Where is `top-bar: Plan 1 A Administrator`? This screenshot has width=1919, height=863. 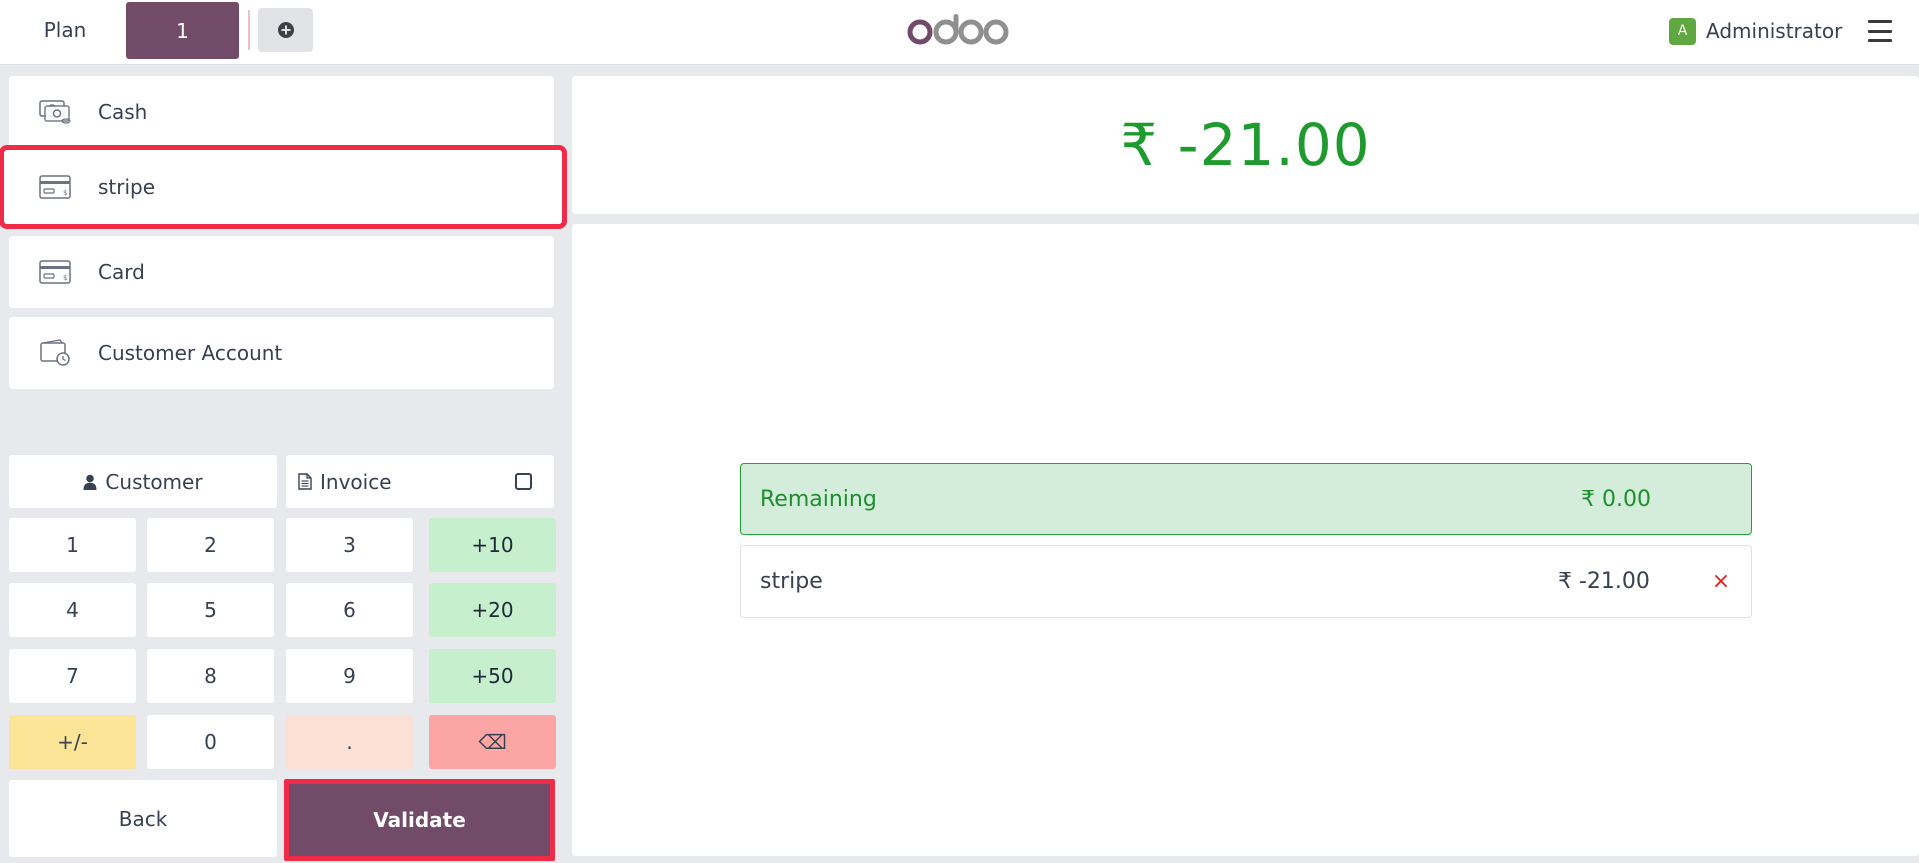
top-bar: Plan 1 A Administrator is located at coordinates (959, 32).